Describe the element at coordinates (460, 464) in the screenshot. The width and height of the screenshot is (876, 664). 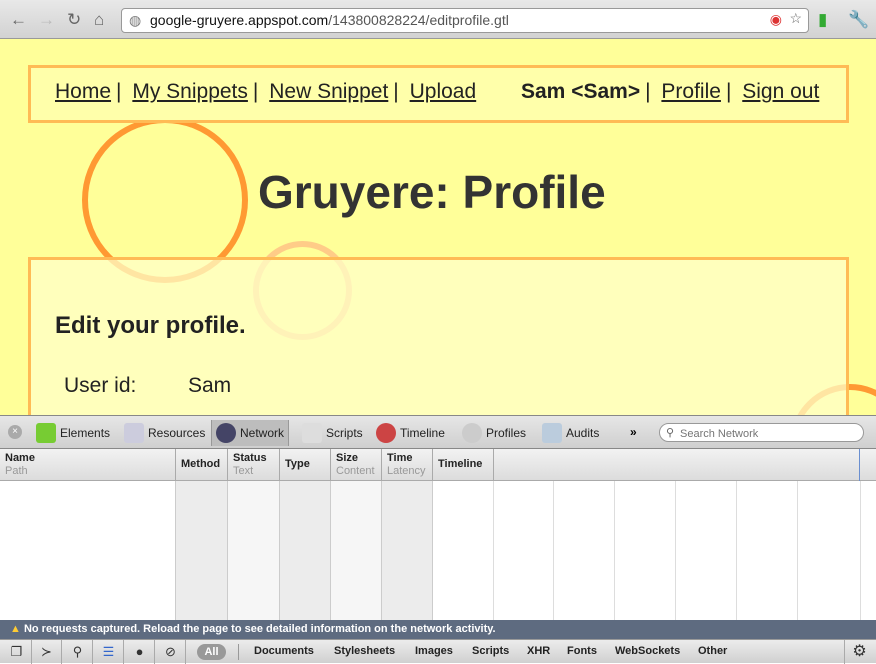
I see `column-title: Timeline` at that location.